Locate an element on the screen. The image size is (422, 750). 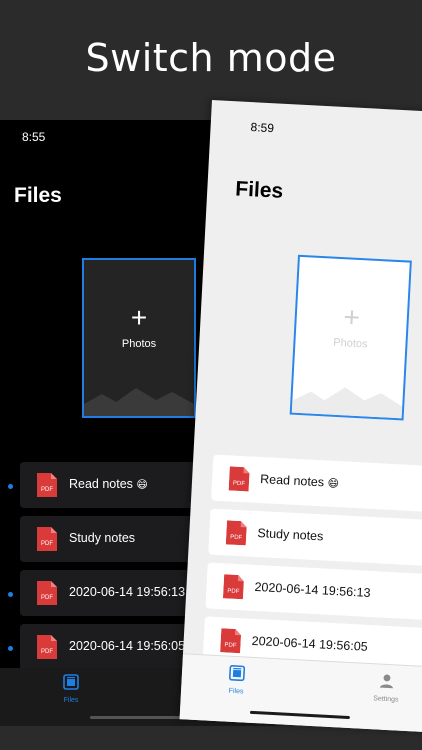
status-time: 8:55 is located at coordinates (34, 137).